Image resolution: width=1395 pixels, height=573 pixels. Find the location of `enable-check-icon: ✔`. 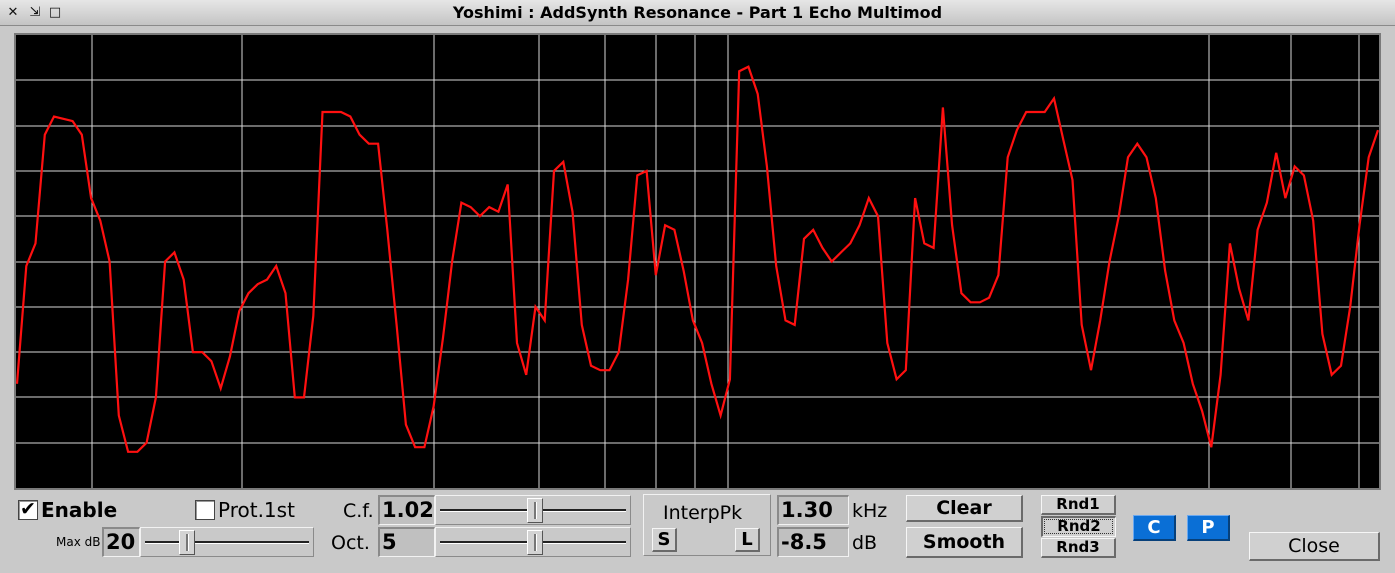

enable-check-icon: ✔ is located at coordinates (28, 509).